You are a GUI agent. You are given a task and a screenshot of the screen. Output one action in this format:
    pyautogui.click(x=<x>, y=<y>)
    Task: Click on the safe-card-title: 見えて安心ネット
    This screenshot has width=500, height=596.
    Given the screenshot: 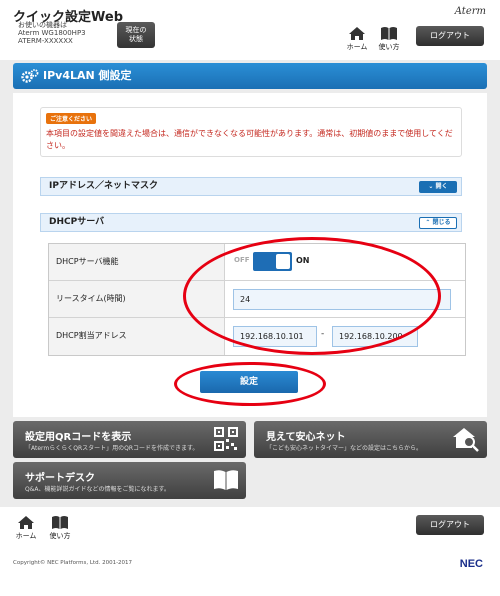 What is the action you would take?
    pyautogui.click(x=306, y=437)
    